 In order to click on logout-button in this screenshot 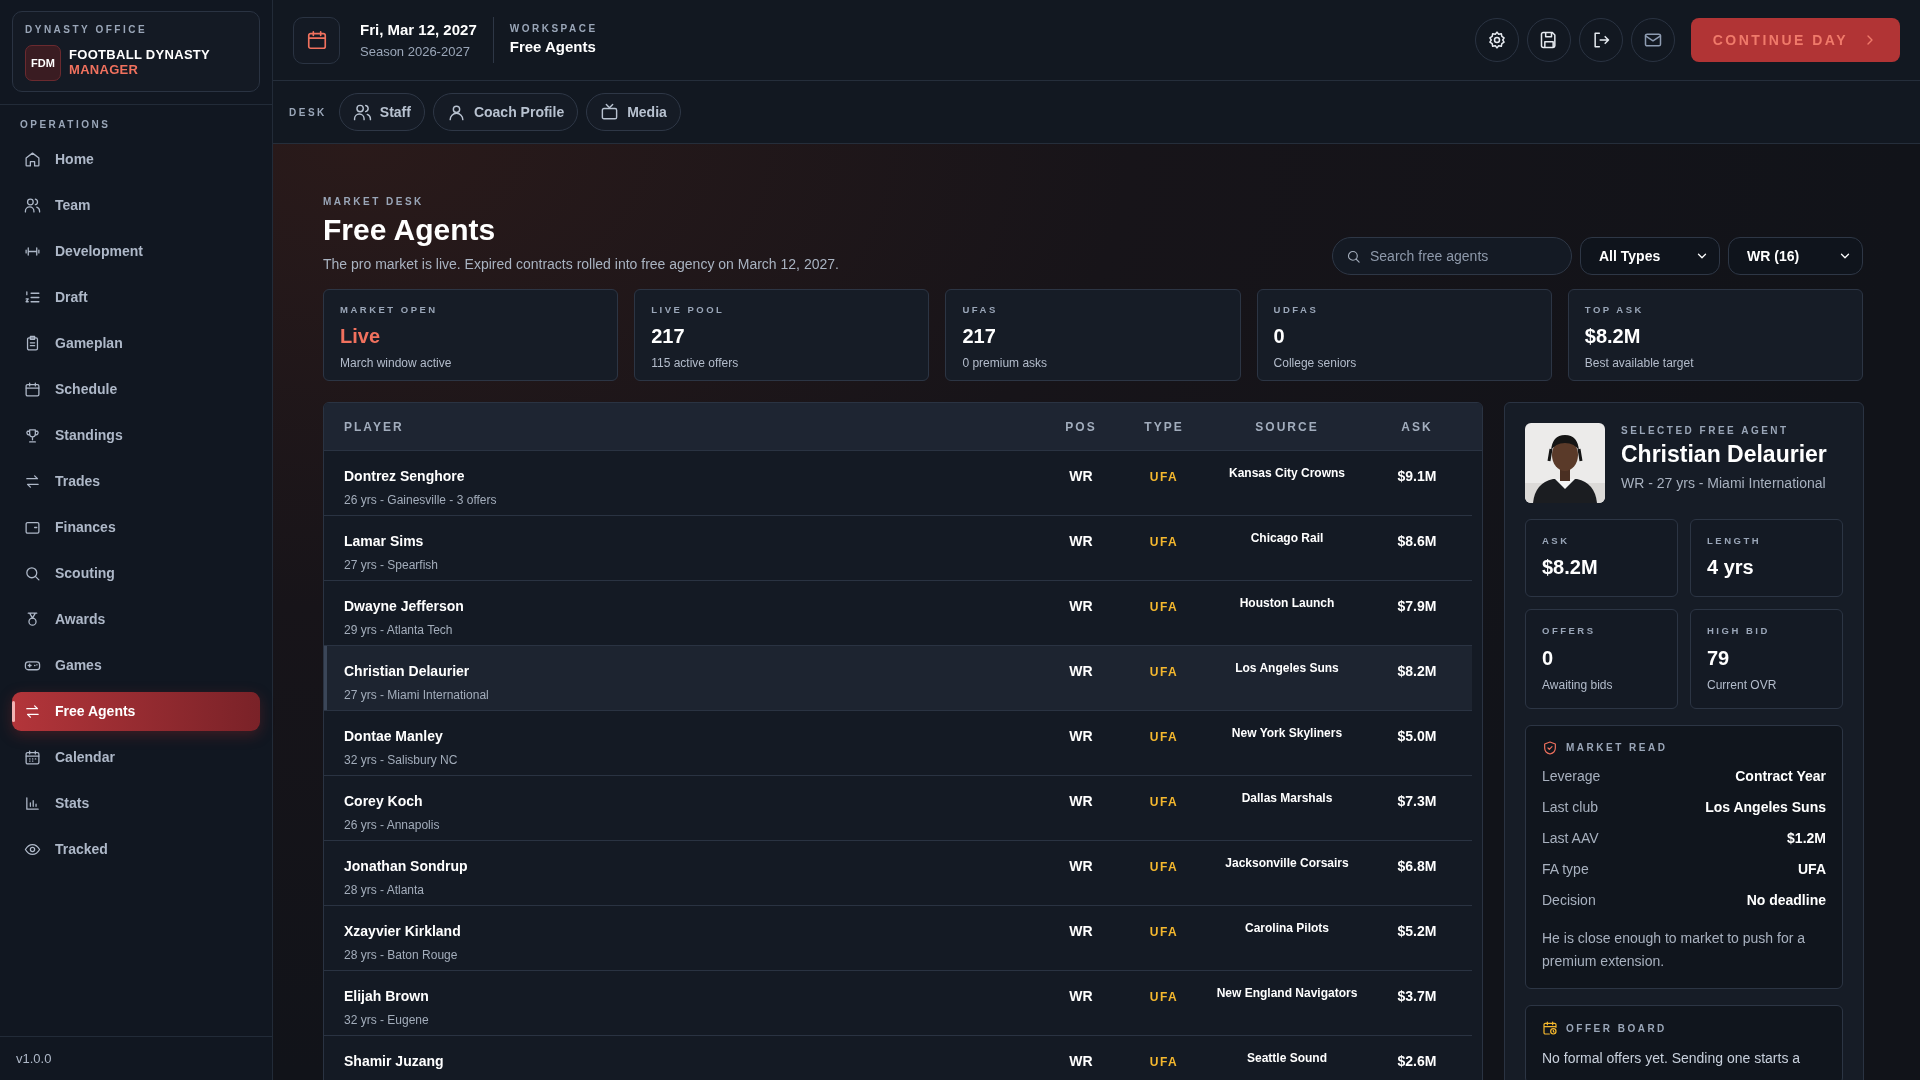, I will do `click(1600, 40)`.